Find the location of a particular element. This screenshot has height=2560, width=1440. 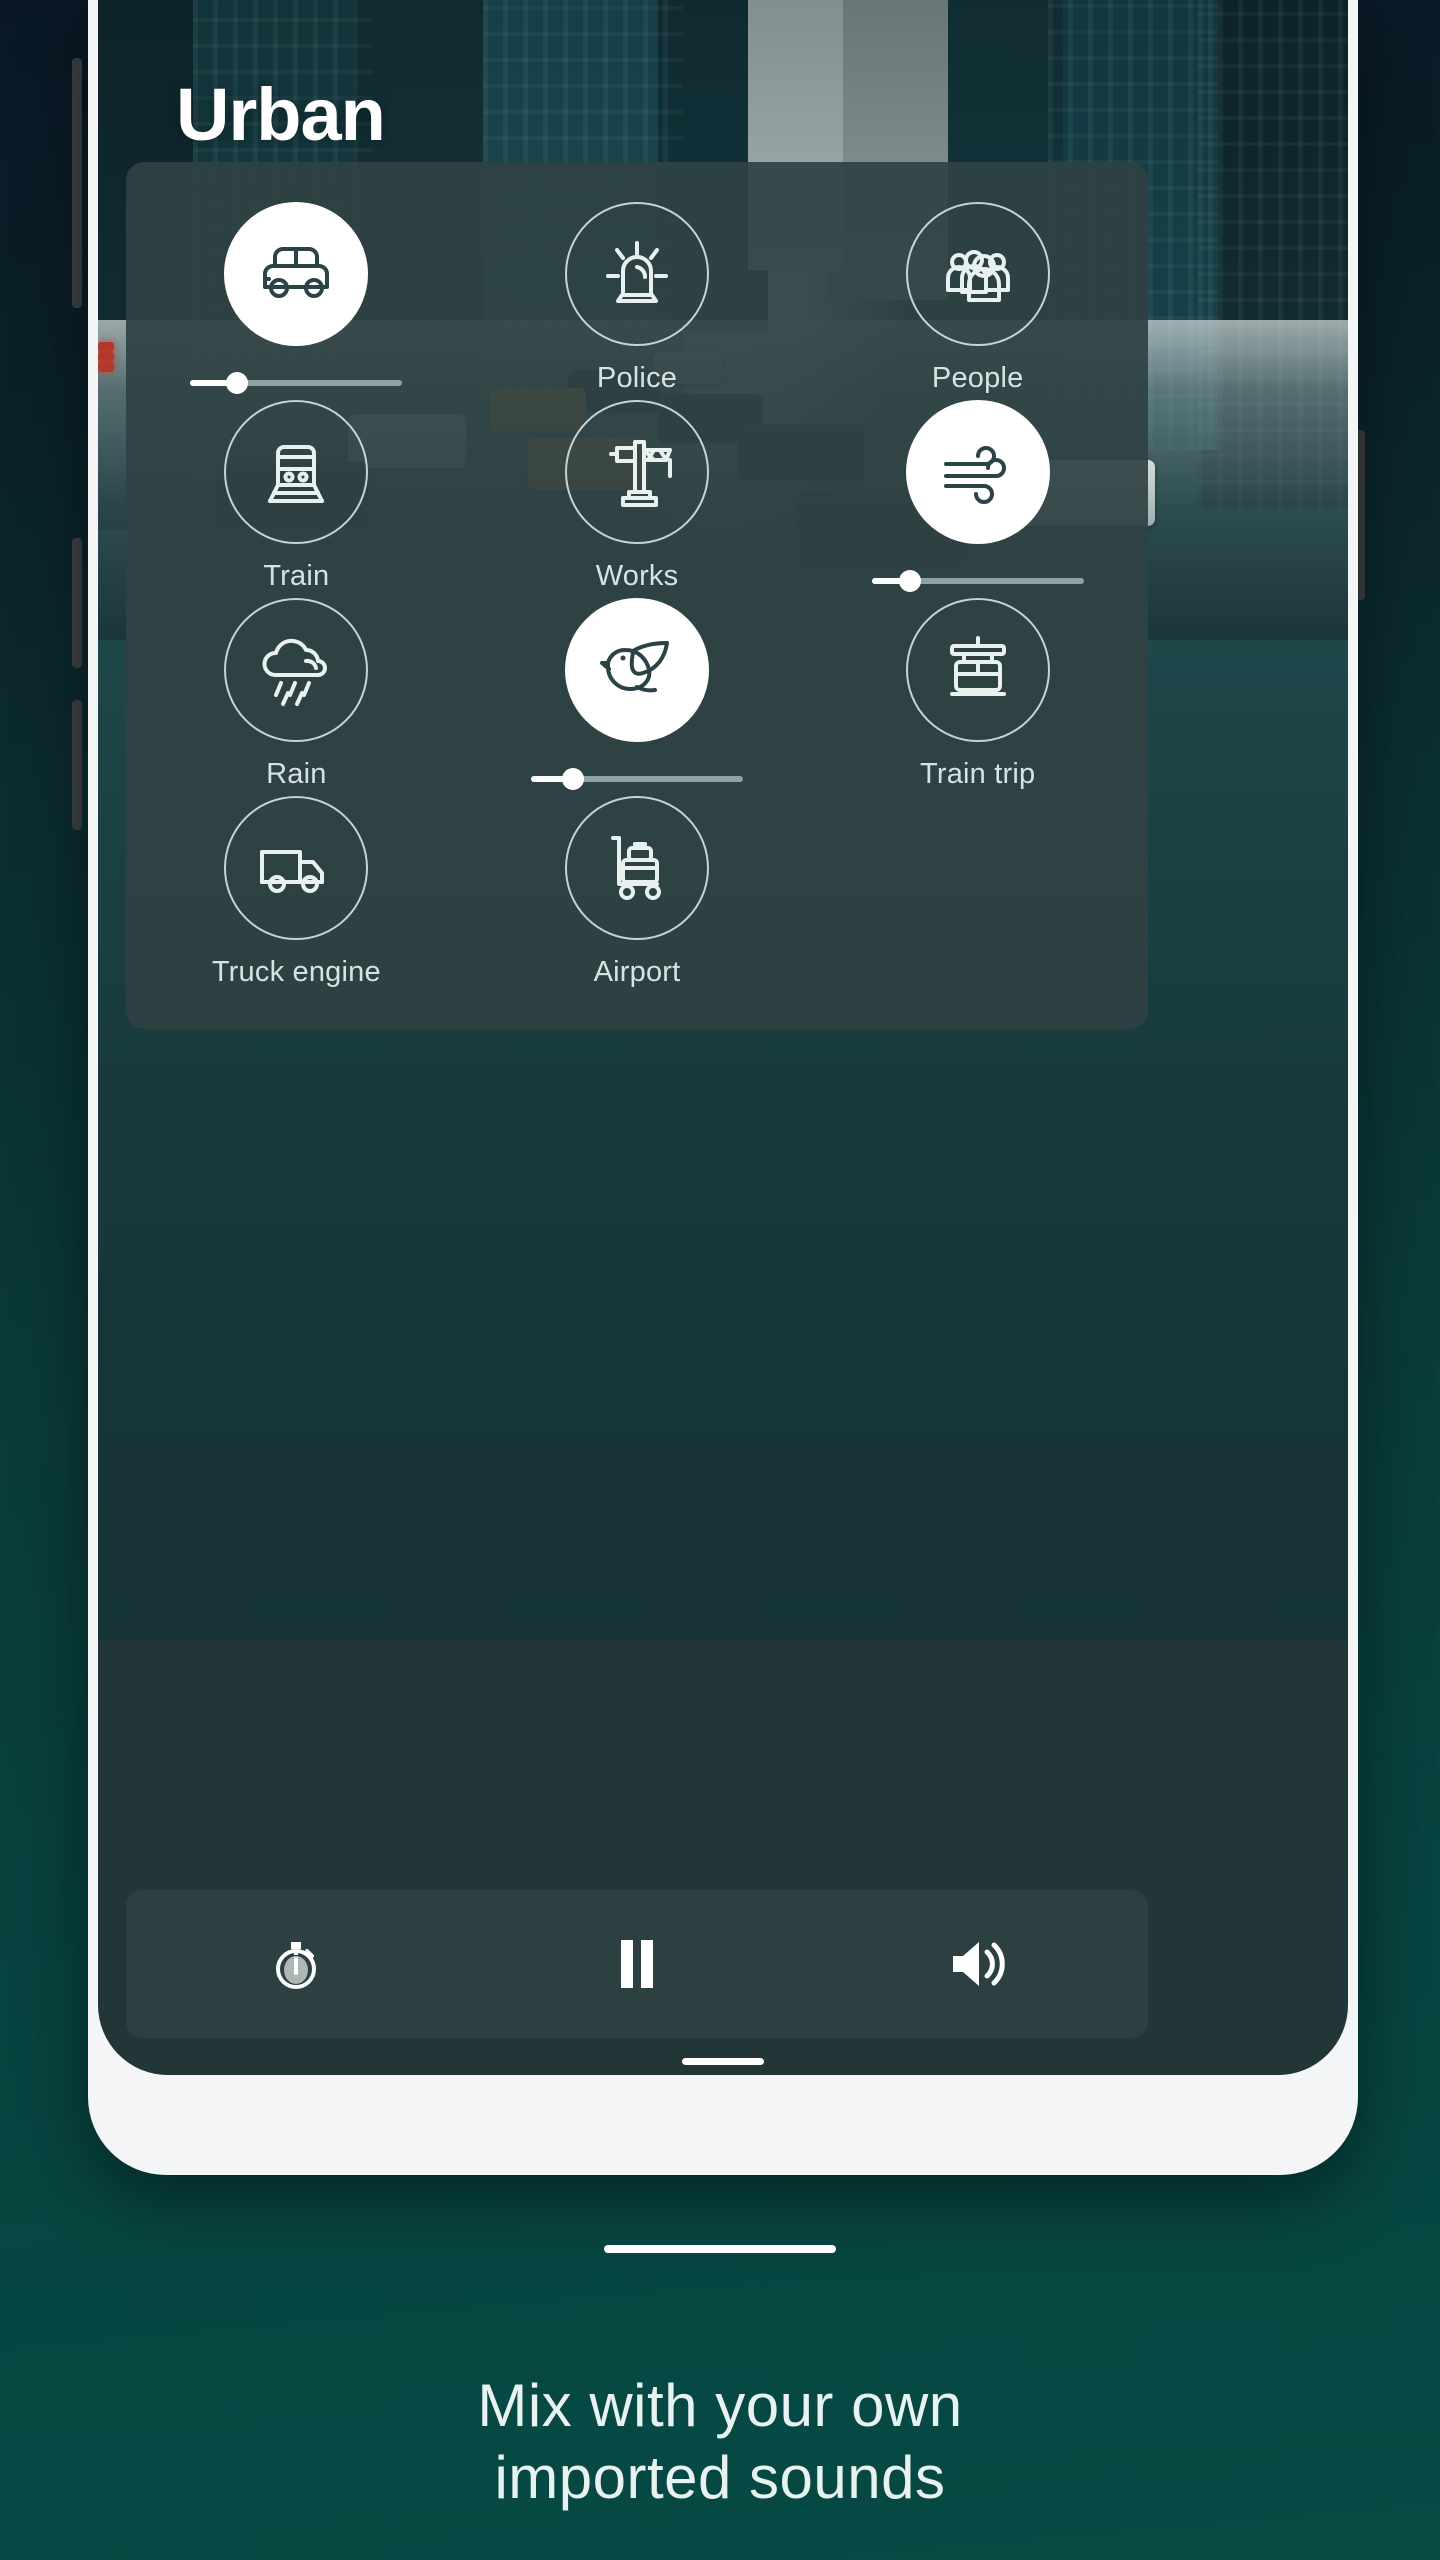

sound-tile-rain: Rain is located at coordinates (296, 697).